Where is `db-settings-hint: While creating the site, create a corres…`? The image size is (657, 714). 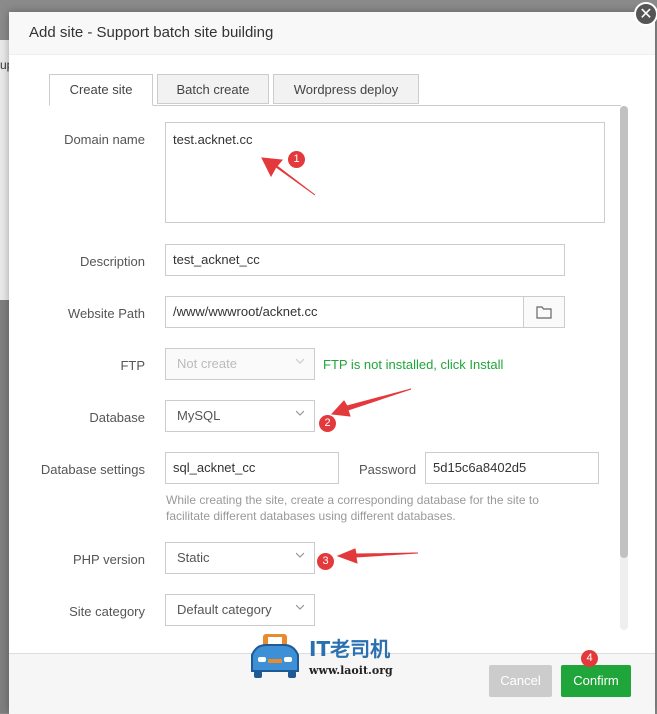
db-settings-hint: While creating the site, create a corres… is located at coordinates (352, 508).